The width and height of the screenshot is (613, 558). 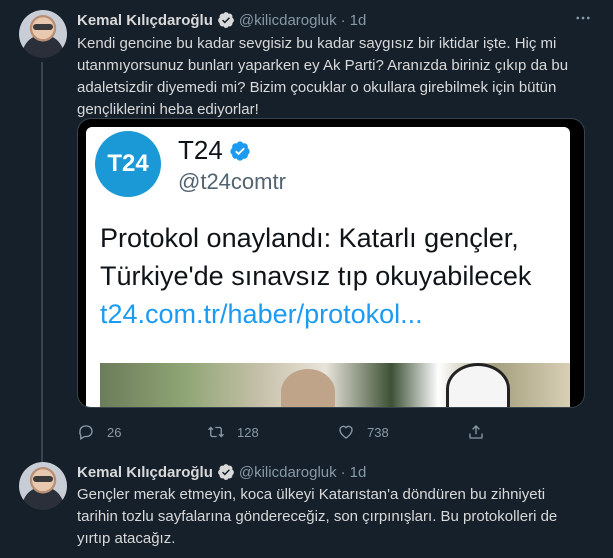 I want to click on retweet-button: 128, so click(x=272, y=432).